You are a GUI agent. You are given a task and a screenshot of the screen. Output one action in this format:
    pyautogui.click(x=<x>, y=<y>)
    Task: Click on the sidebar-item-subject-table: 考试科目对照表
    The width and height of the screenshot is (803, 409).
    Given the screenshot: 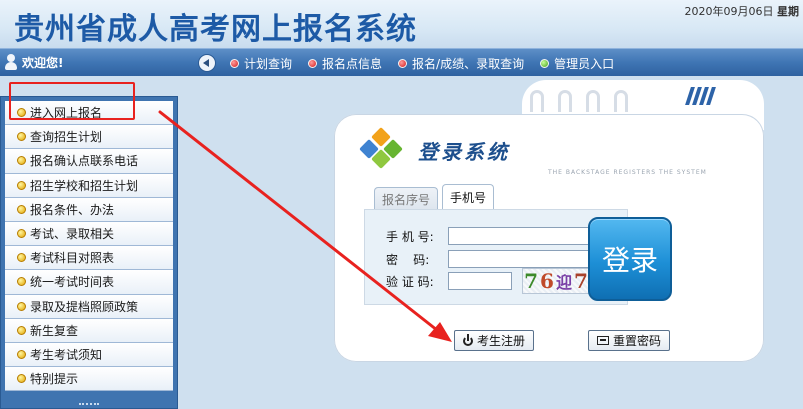 What is the action you would take?
    pyautogui.click(x=89, y=258)
    